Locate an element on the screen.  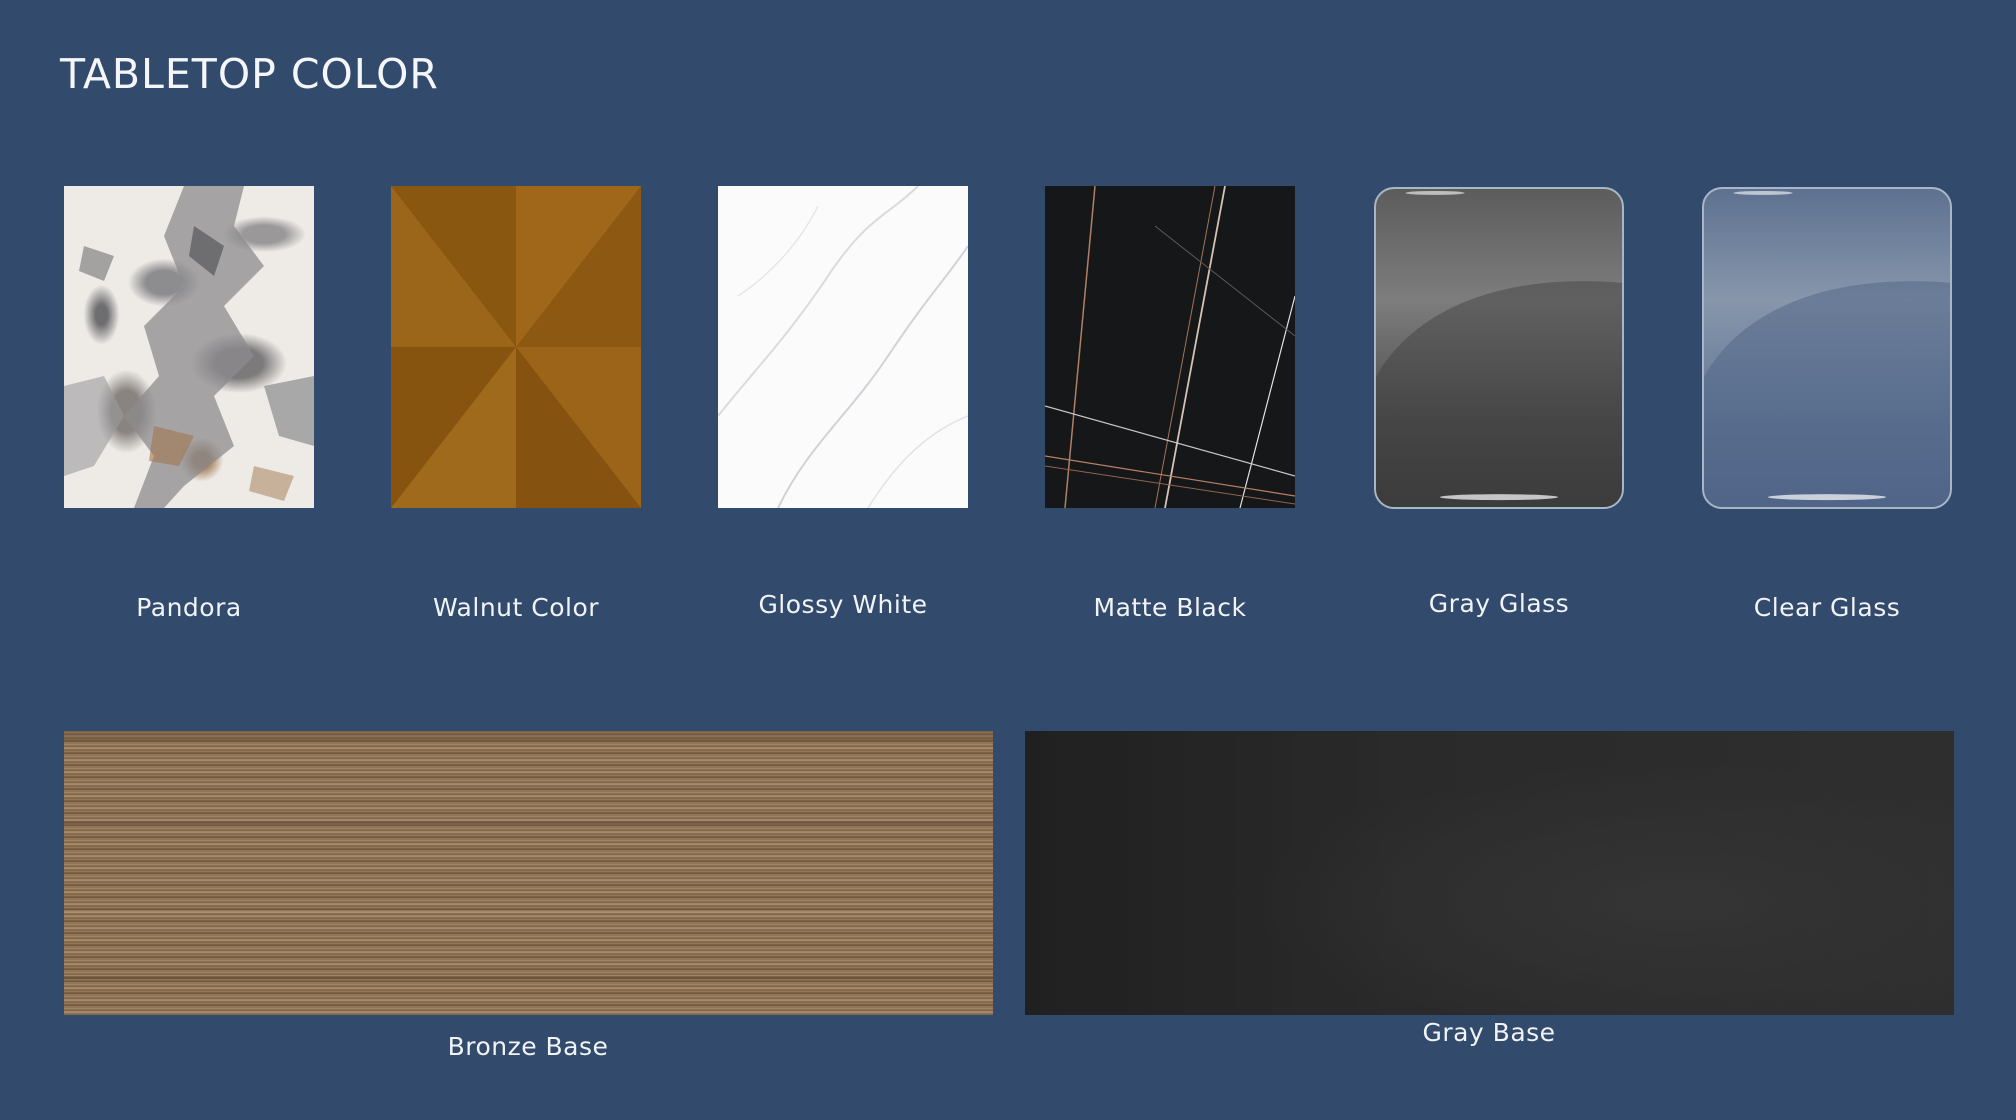
matte-black-swatch is located at coordinates (1170, 347).